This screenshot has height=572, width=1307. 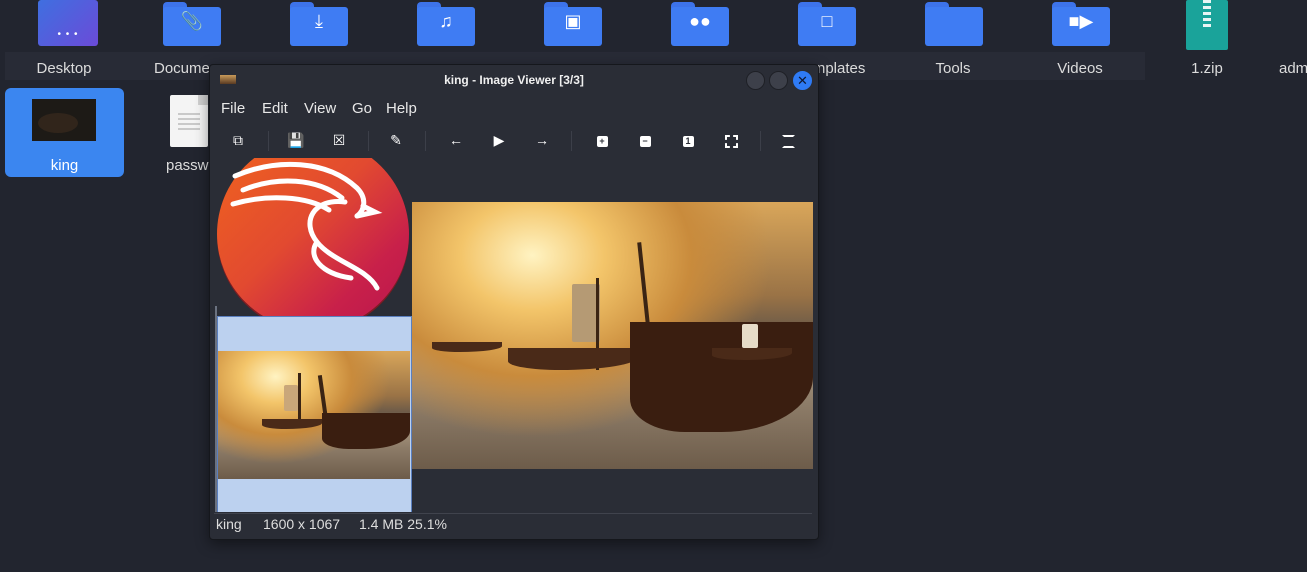 I want to click on desktop-icon-label: 1.zip, so click(x=1207, y=68).